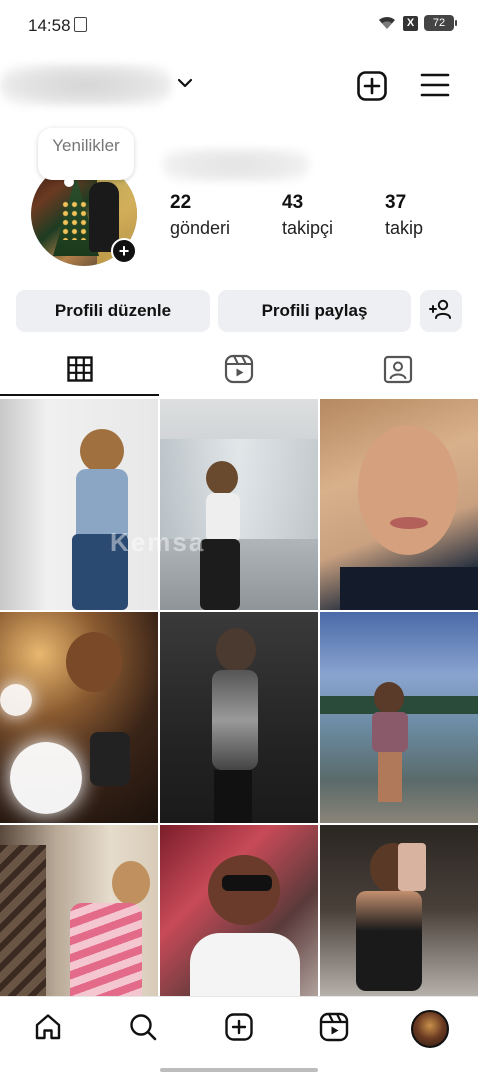 This screenshot has width=478, height=1080. Describe the element at coordinates (79, 395) in the screenshot. I see `selected-tab-indicator` at that location.